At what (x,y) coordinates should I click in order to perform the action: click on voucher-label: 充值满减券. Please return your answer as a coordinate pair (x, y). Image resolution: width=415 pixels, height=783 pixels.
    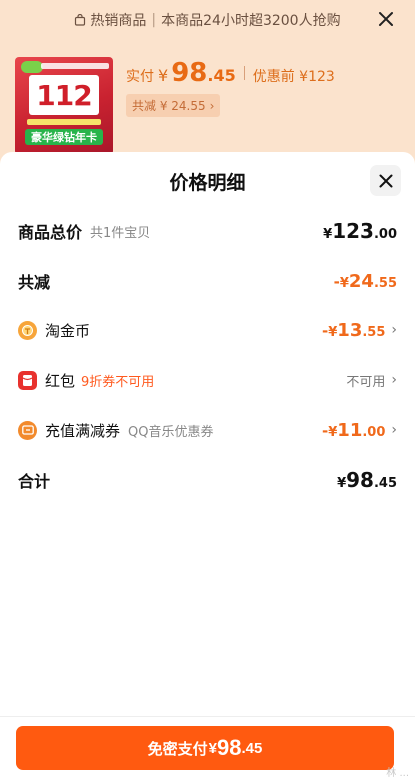
    Looking at the image, I should click on (83, 430).